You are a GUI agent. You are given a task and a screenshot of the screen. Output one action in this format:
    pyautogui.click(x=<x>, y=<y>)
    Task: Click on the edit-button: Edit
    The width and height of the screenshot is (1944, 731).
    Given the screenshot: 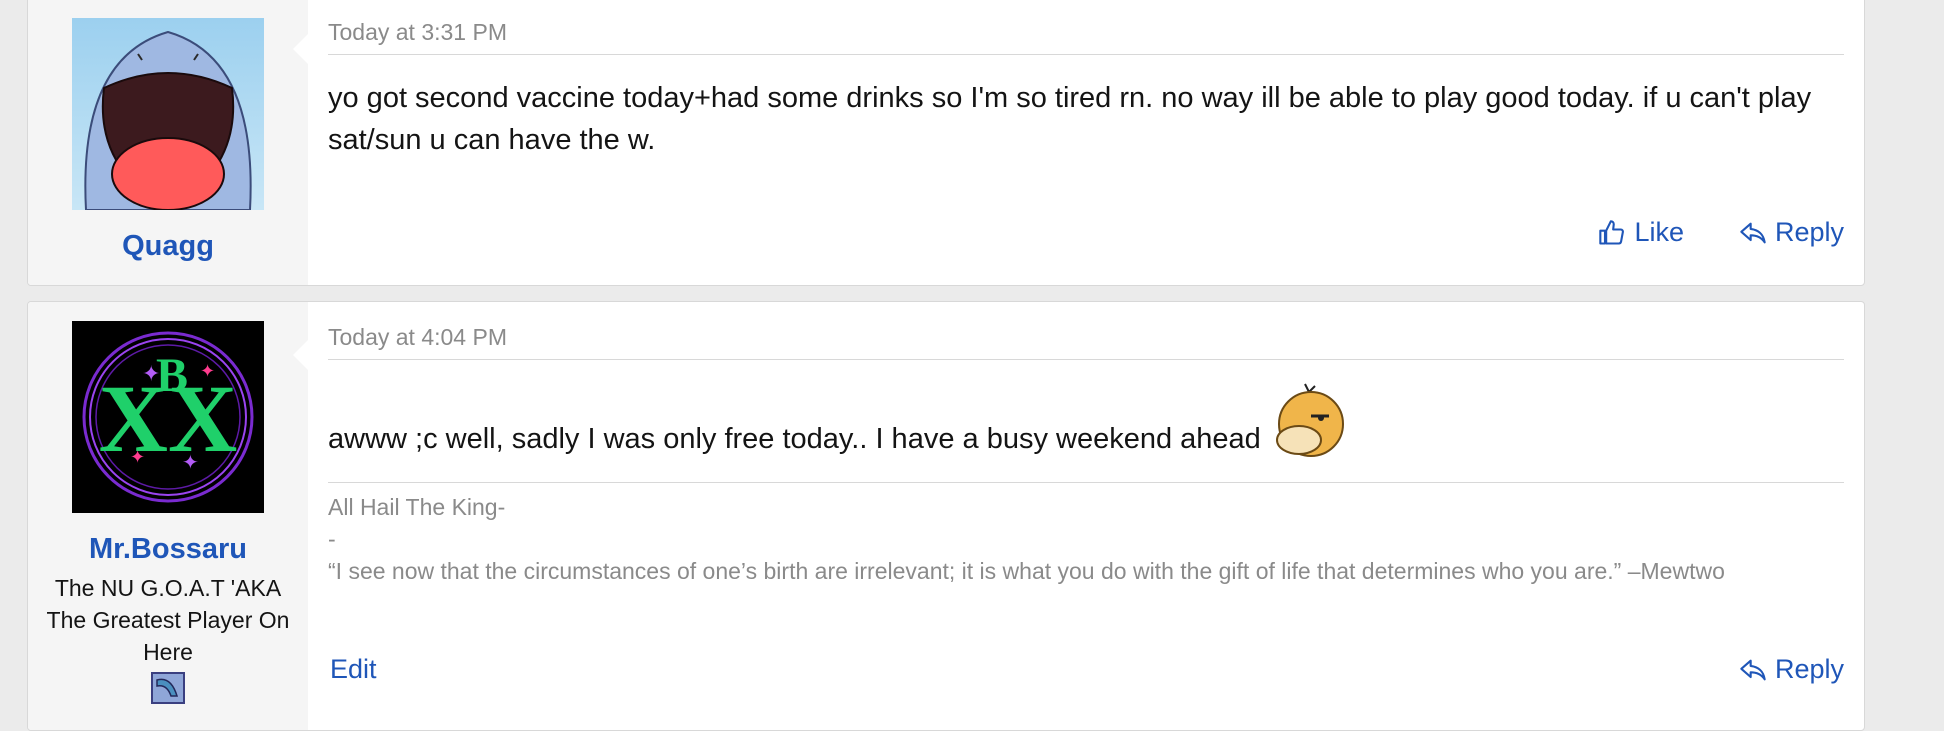 What is the action you would take?
    pyautogui.click(x=353, y=669)
    